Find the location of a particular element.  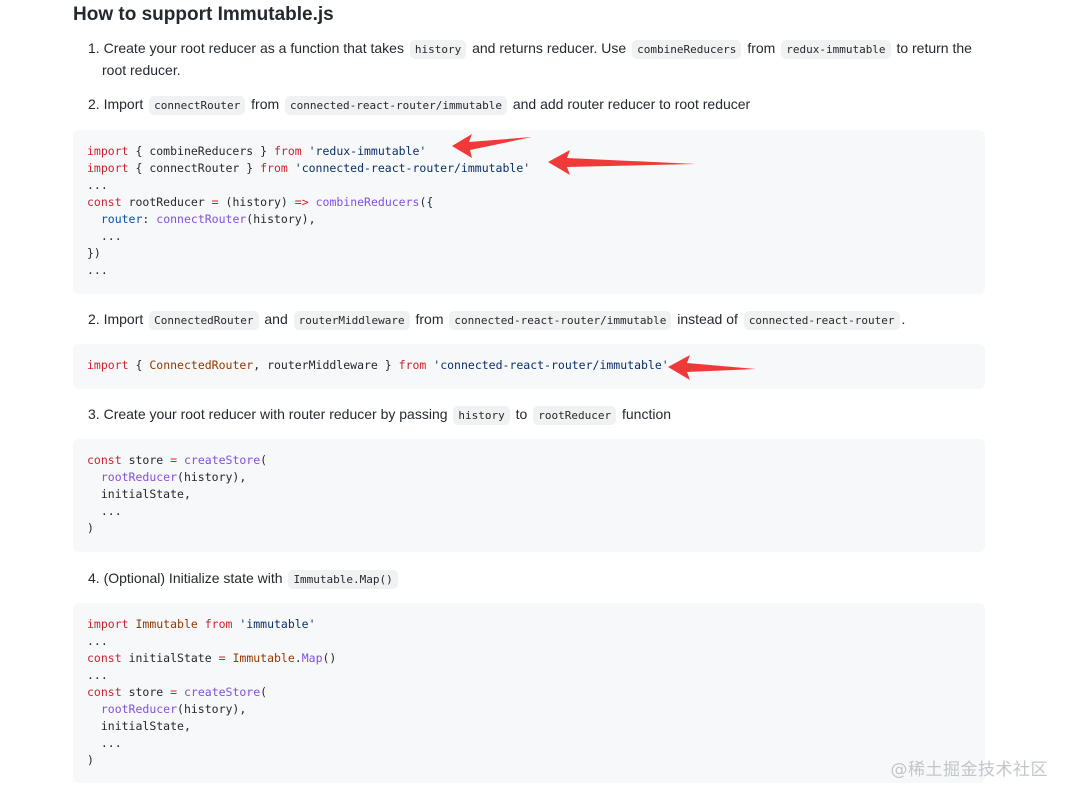

inline-code: rootReducer is located at coordinates (575, 415).